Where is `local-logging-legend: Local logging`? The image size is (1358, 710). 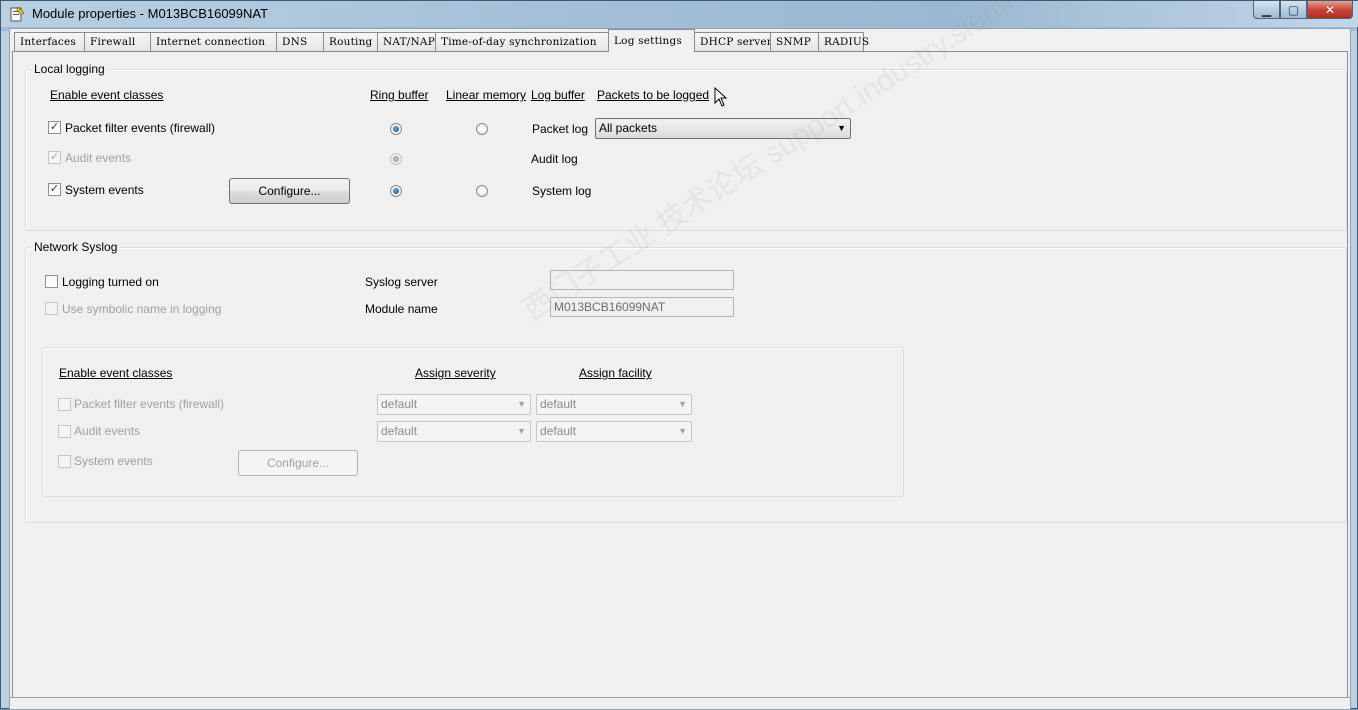 local-logging-legend: Local logging is located at coordinates (69, 69).